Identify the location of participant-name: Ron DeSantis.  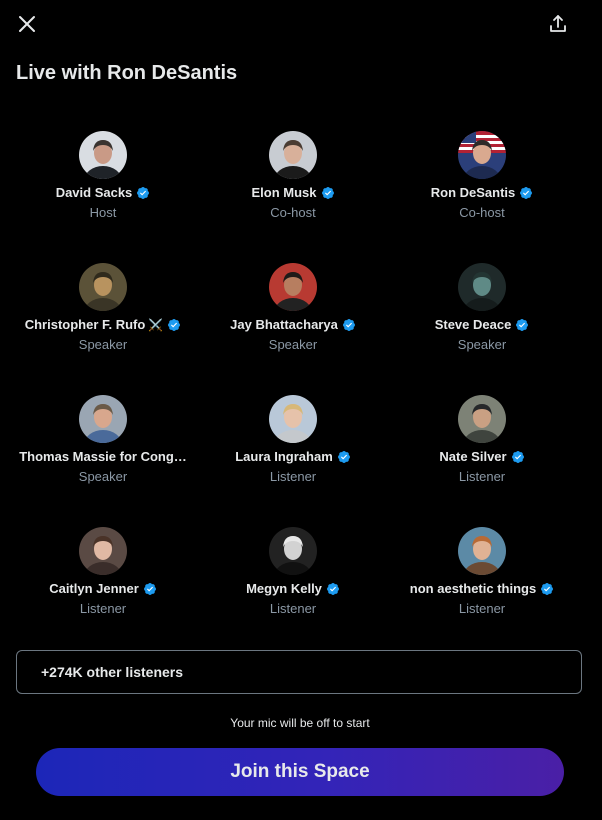
(473, 192).